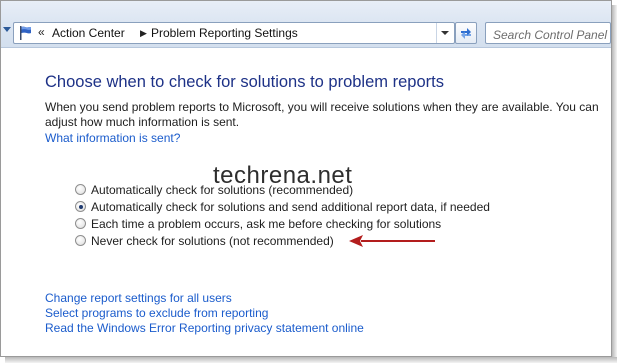  I want to click on search-input, so click(548, 33).